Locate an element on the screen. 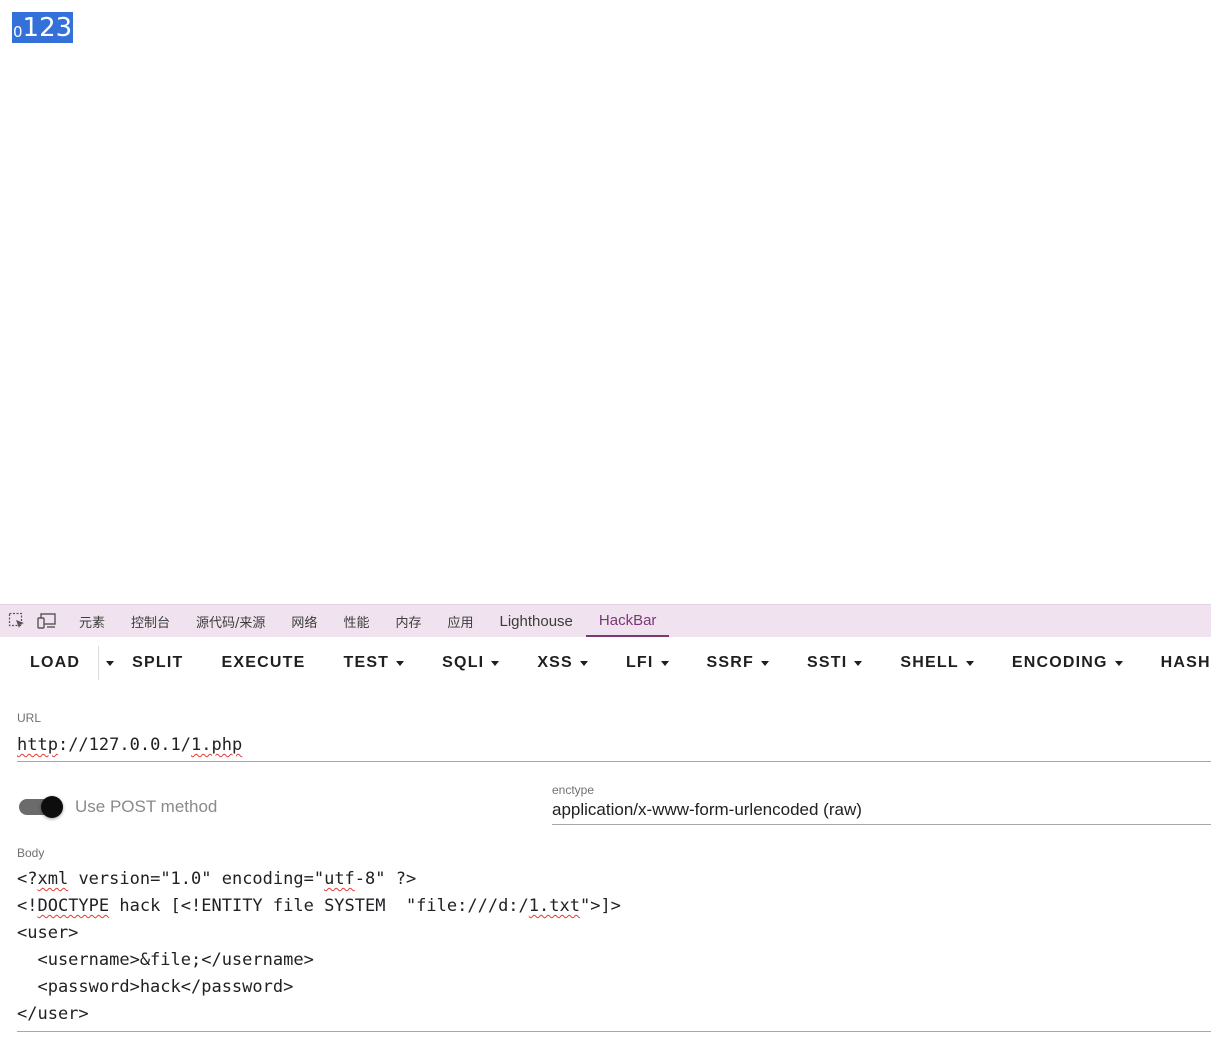 The image size is (1211, 1056). body-line: <?xml version="1.0" encoding="utf-8" ?> is located at coordinates (614, 879).